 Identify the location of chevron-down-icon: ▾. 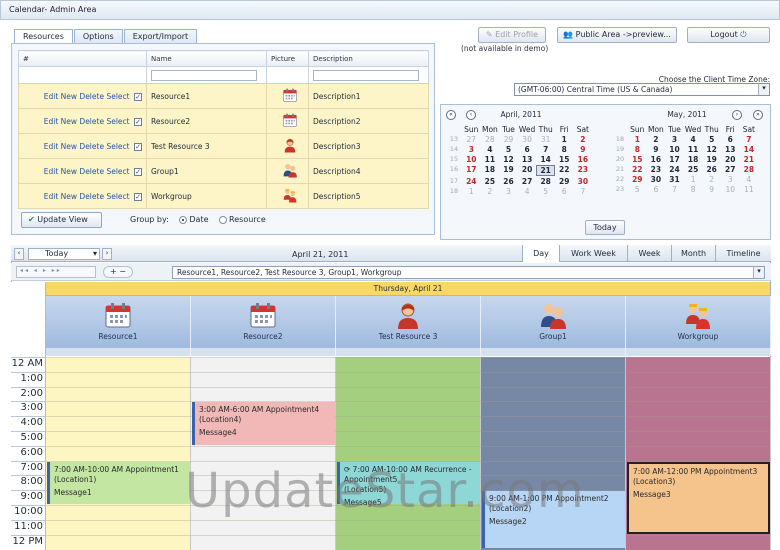
(758, 272).